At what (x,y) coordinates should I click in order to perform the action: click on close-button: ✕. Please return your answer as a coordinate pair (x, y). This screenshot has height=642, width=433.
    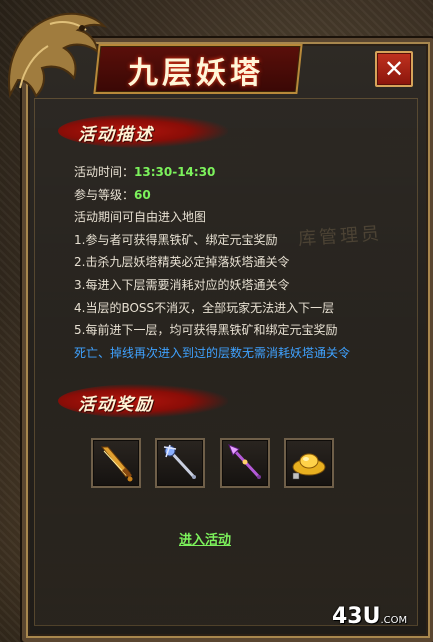
    Looking at the image, I should click on (394, 69).